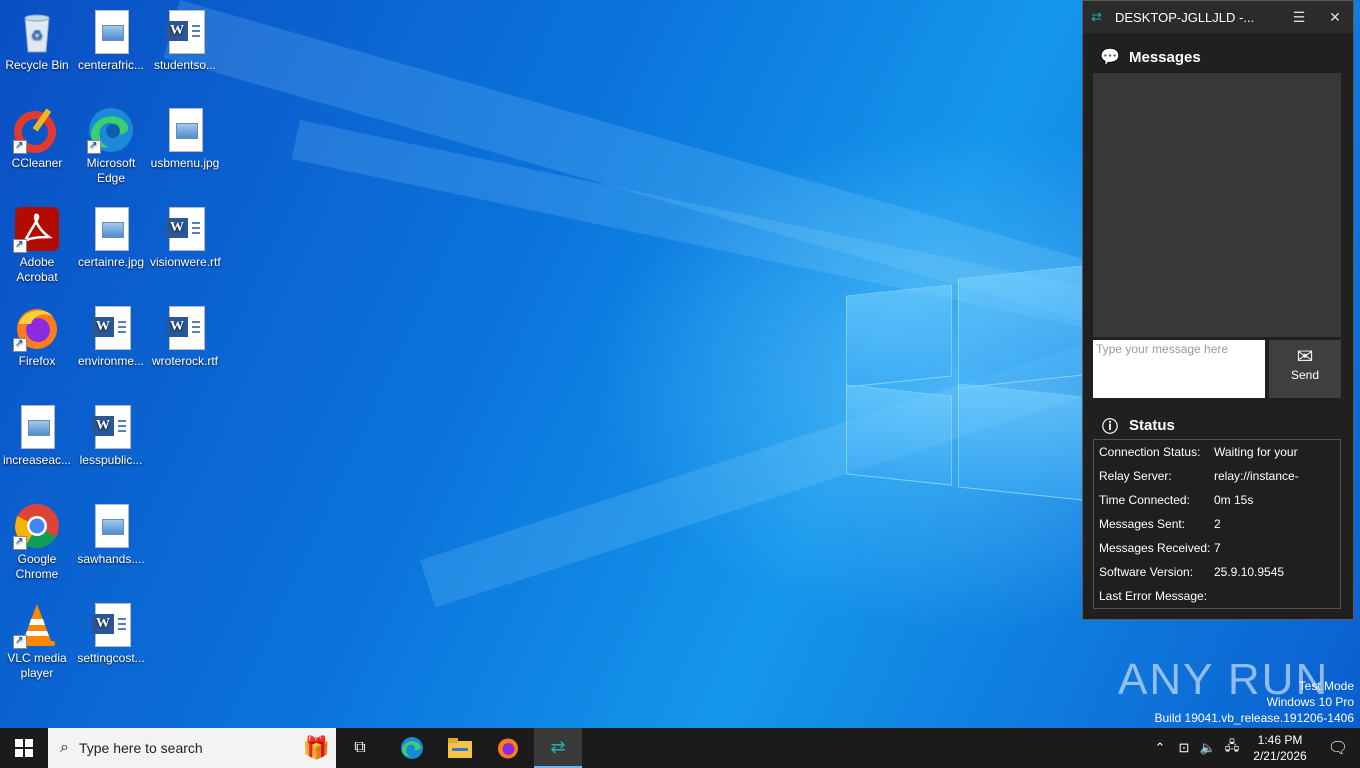 This screenshot has height=768, width=1360. What do you see at coordinates (1299, 17) in the screenshot?
I see `menu-icon: ☰` at bounding box center [1299, 17].